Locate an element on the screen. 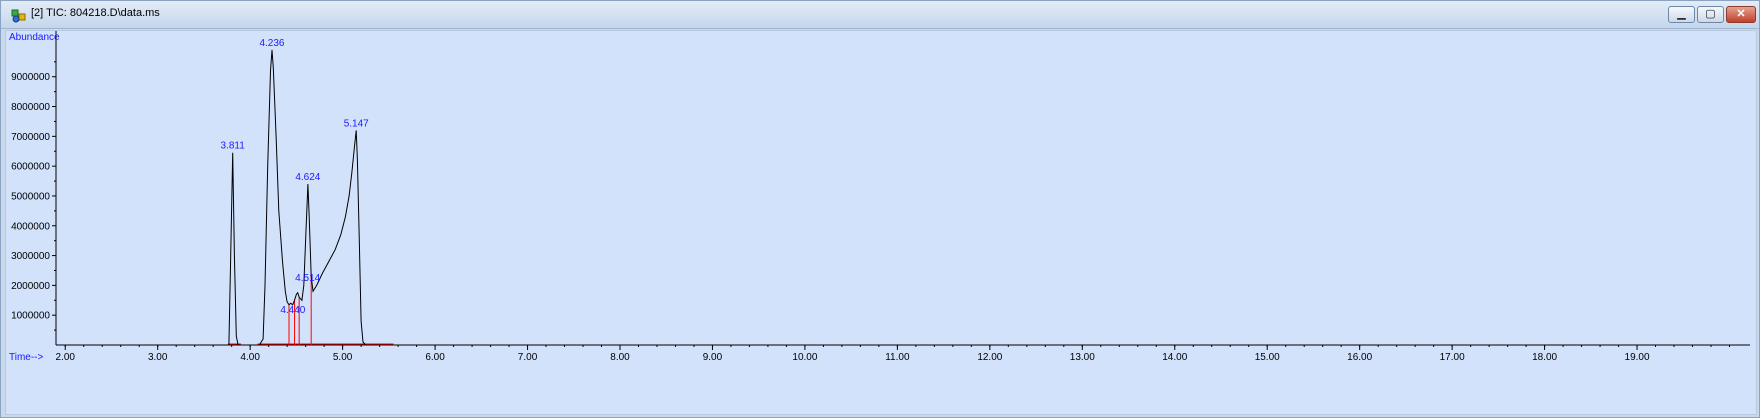 The width and height of the screenshot is (1760, 418). x-tick-label: 13.00 is located at coordinates (1082, 357).